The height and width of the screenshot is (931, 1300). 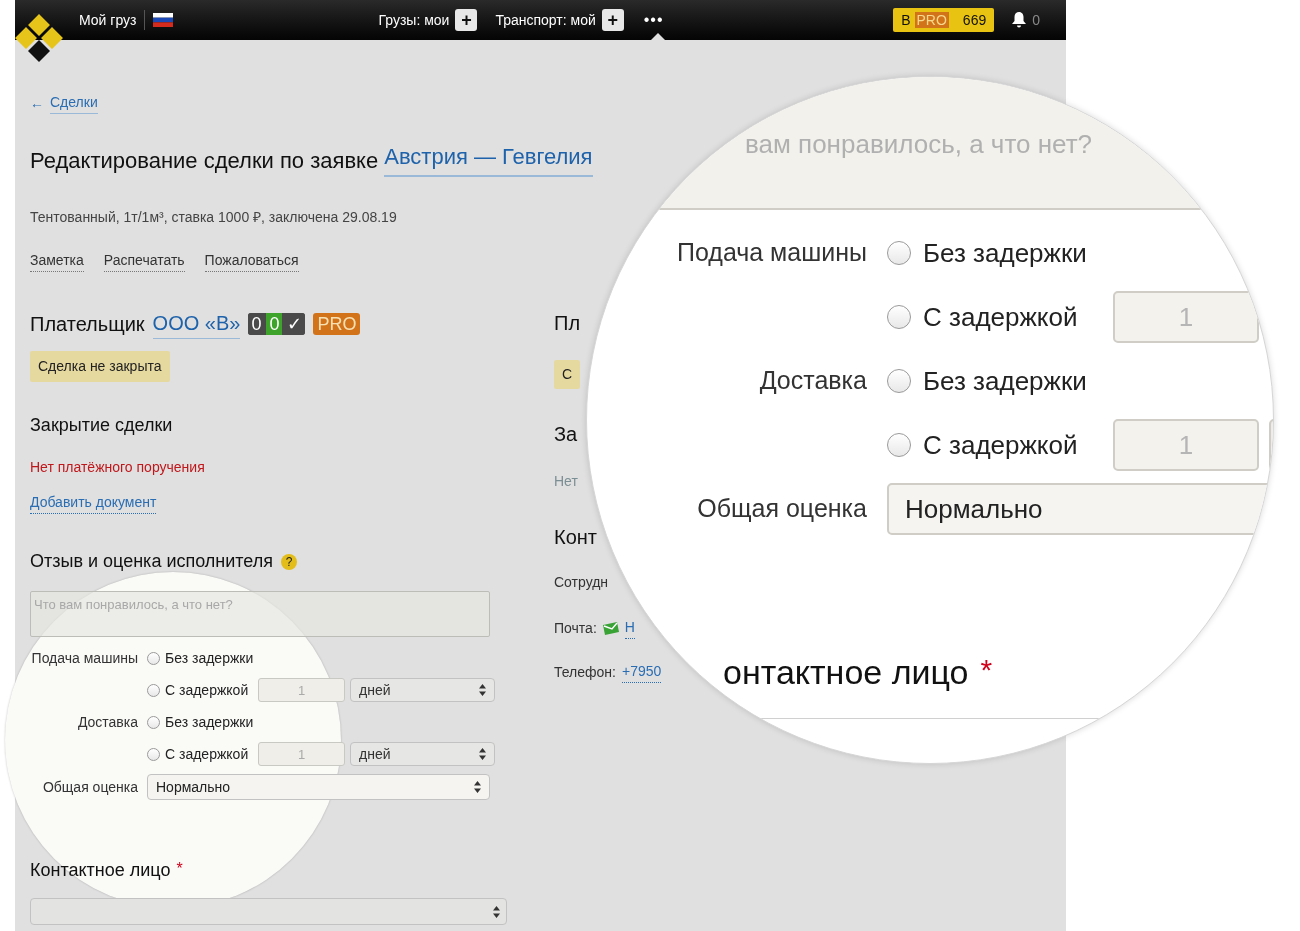 I want to click on account-letter: В, so click(x=906, y=20).